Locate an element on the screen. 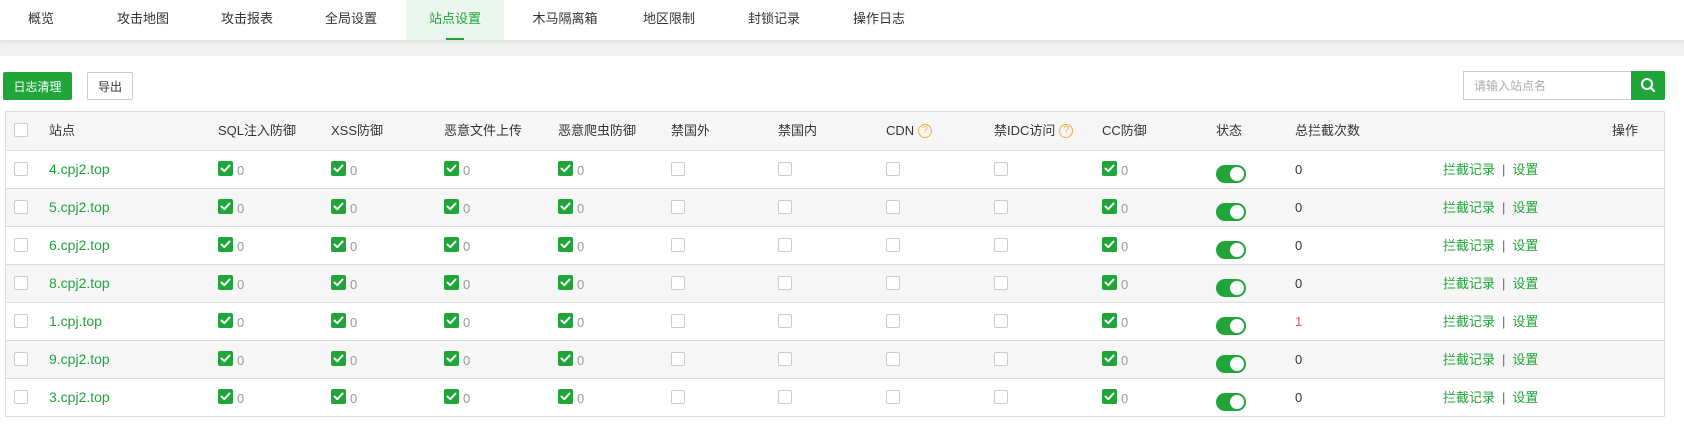 The width and height of the screenshot is (1684, 428). tab-block-records: 封锁记录 is located at coordinates (774, 20).